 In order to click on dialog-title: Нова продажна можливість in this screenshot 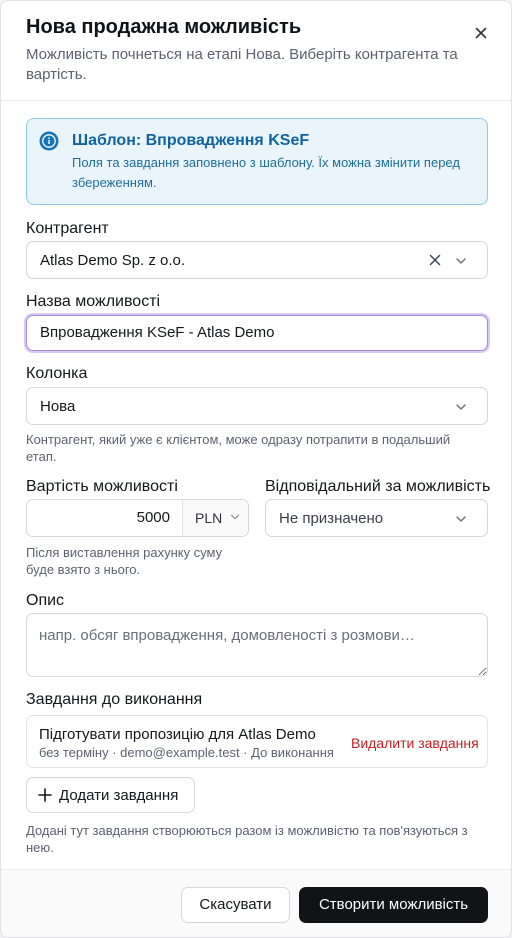, I will do `click(164, 27)`.